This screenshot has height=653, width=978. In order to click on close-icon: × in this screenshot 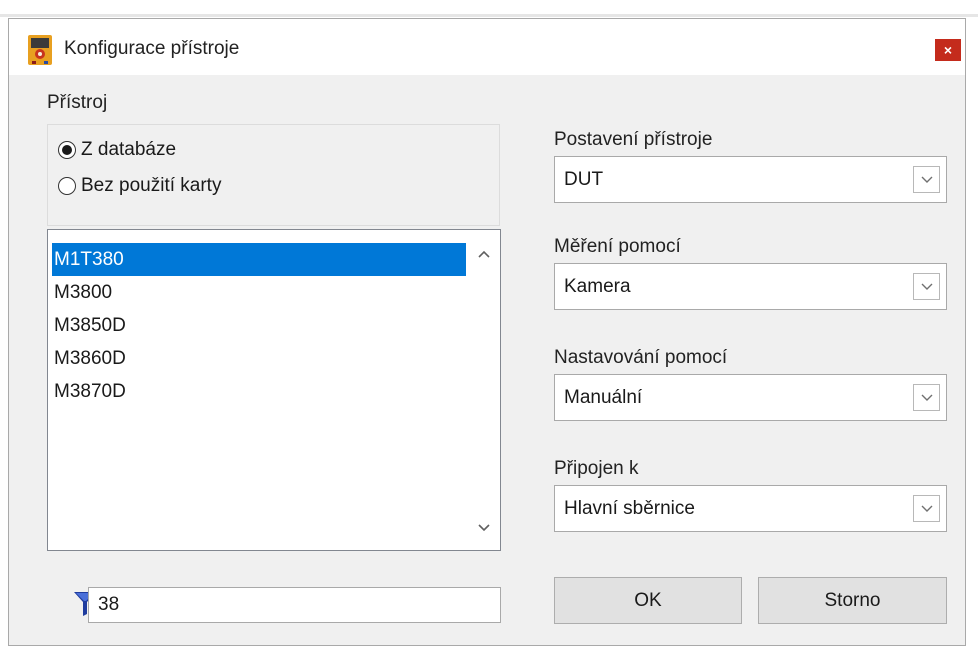, I will do `click(948, 50)`.